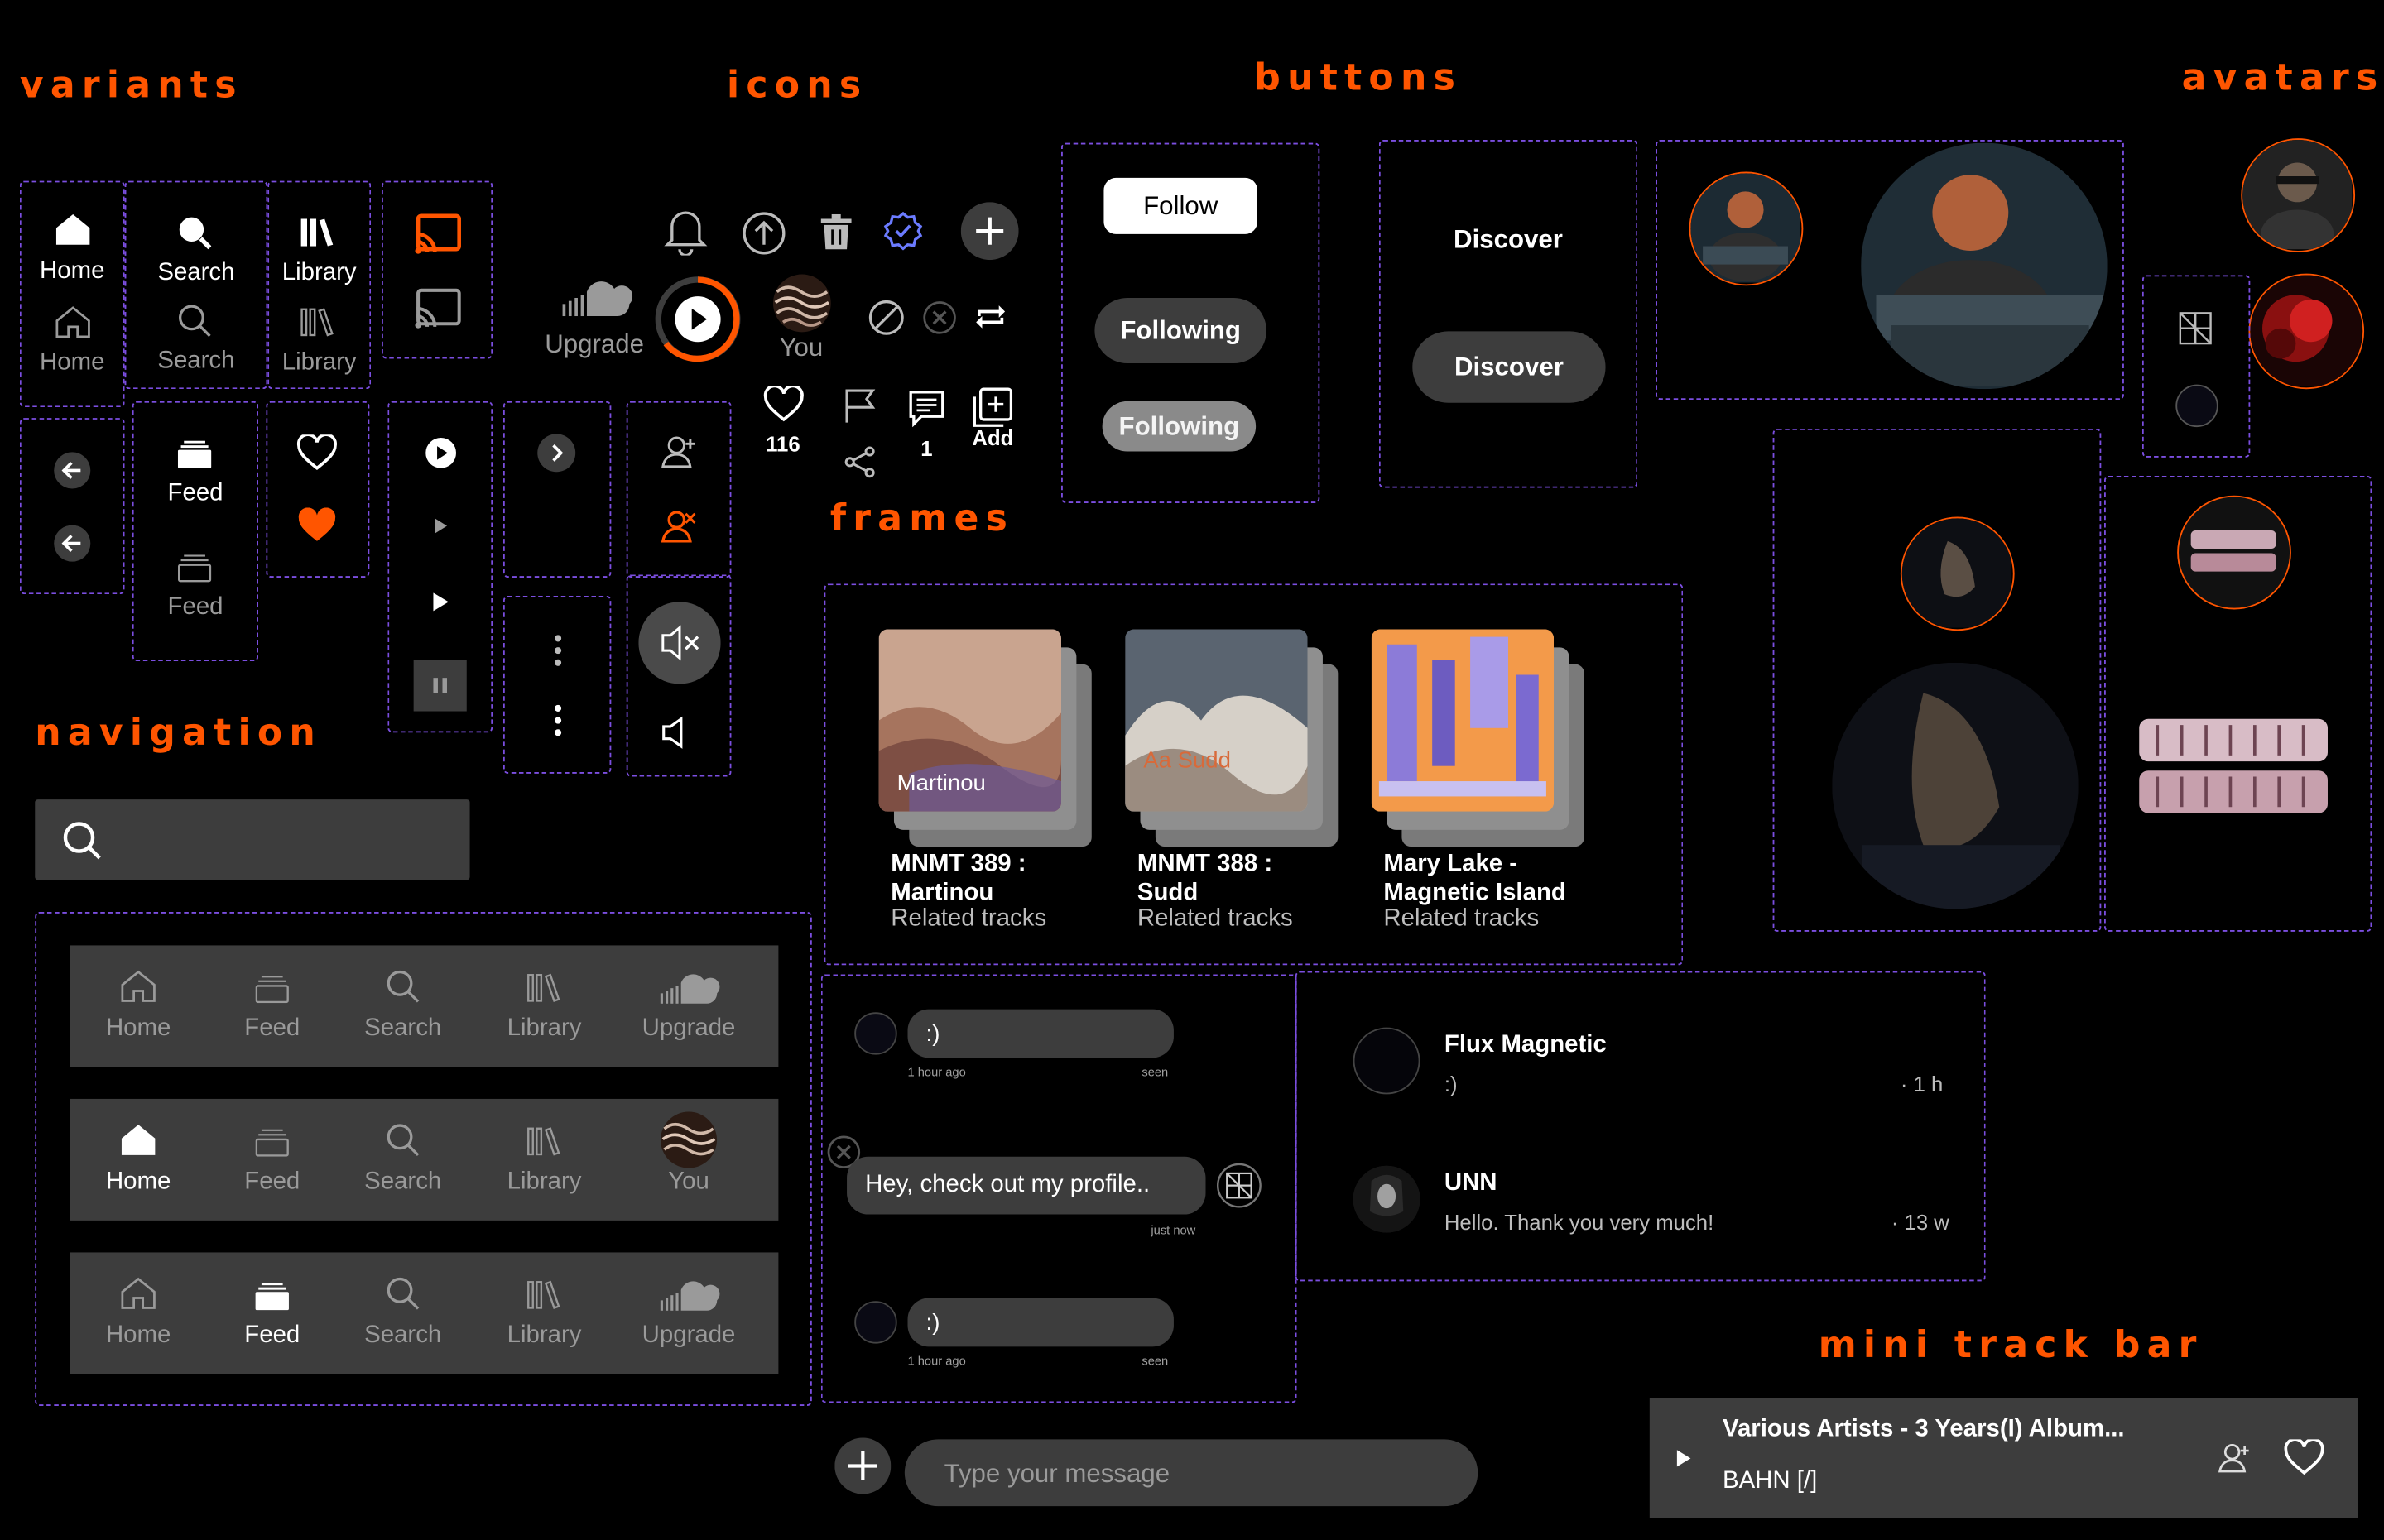 This screenshot has width=2384, height=1540. What do you see at coordinates (993, 407) in the screenshot?
I see `add-to-playlist-icon` at bounding box center [993, 407].